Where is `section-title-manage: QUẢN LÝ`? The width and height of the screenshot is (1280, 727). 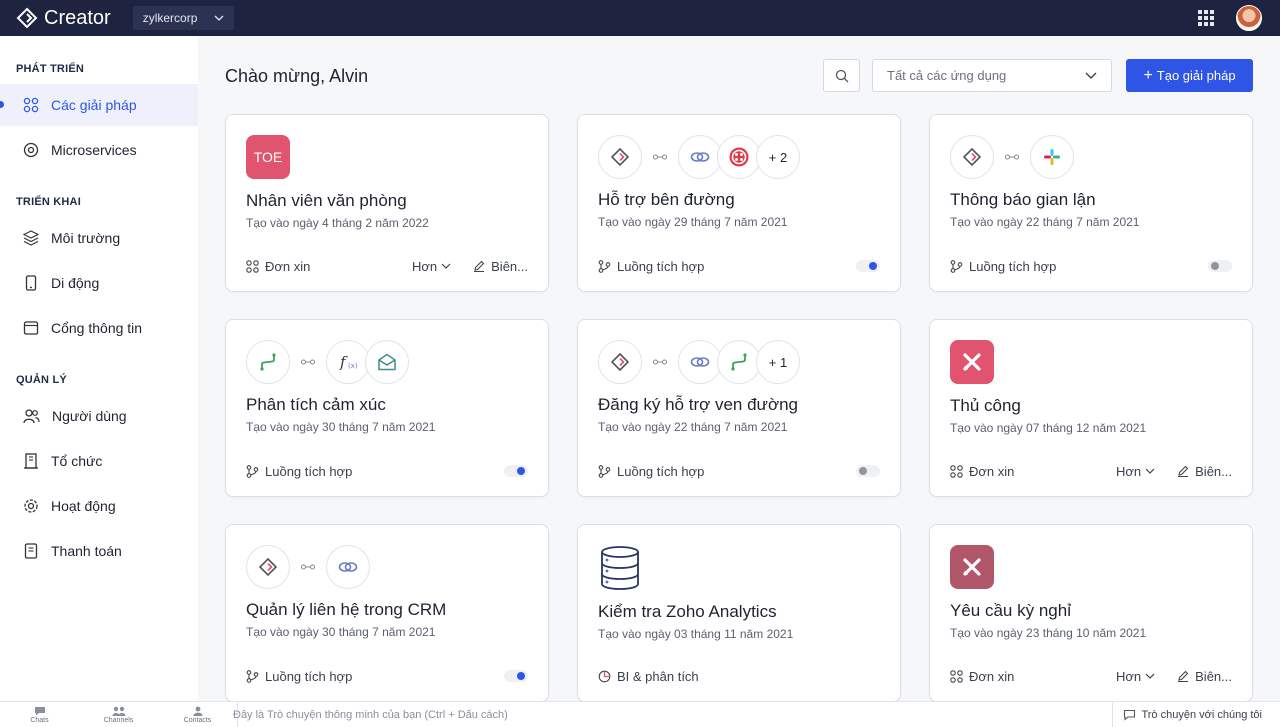
section-title-manage: QUẢN LÝ is located at coordinates (41, 380).